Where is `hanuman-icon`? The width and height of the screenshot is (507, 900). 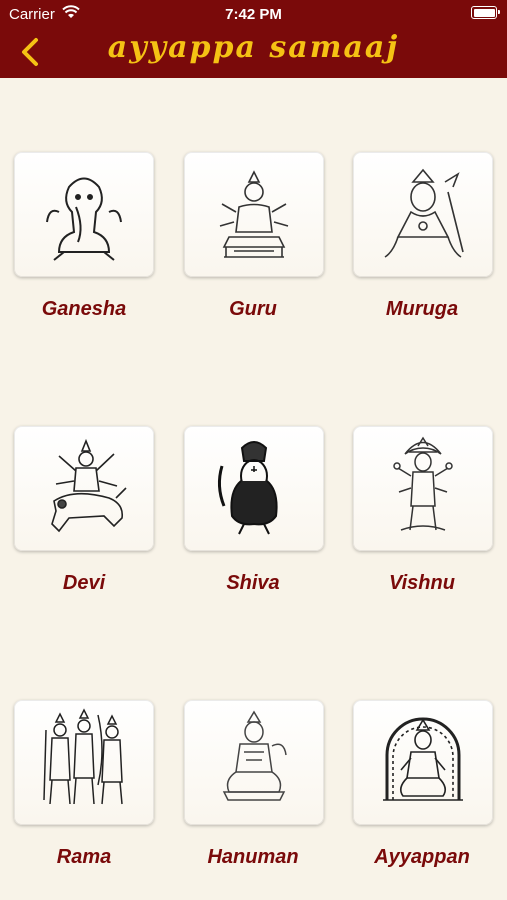 hanuman-icon is located at coordinates (254, 755).